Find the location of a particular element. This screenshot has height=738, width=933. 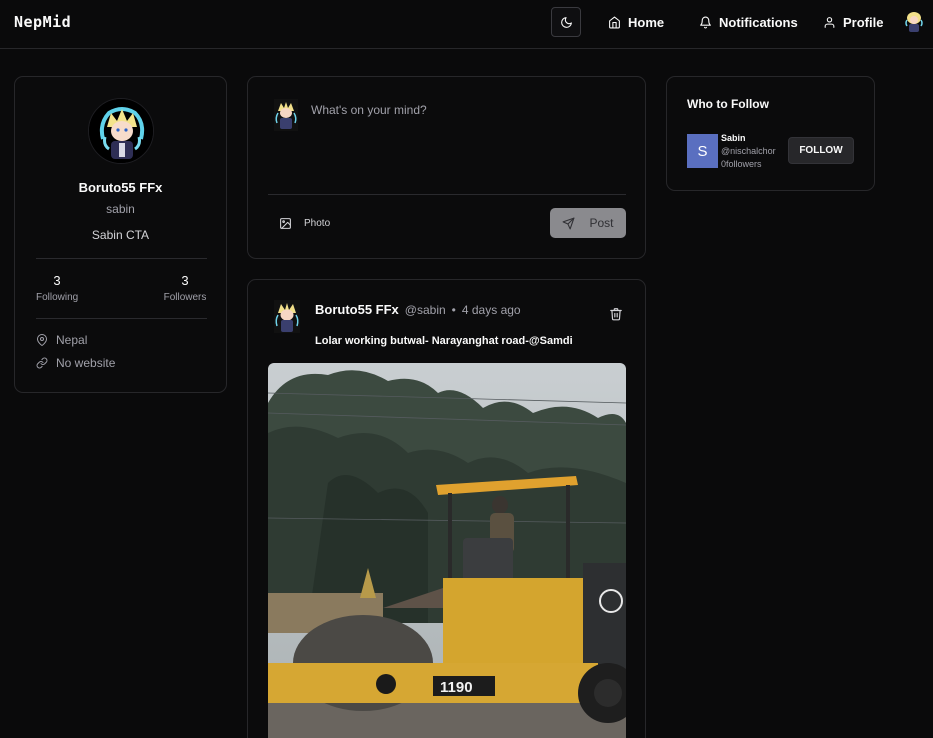

brand-logo: NepMid is located at coordinates (42, 22).